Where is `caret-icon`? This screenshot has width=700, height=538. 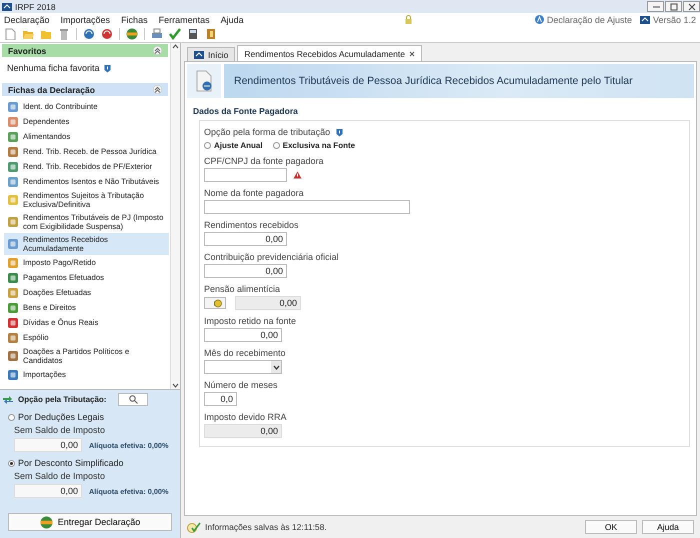 caret-icon is located at coordinates (276, 367).